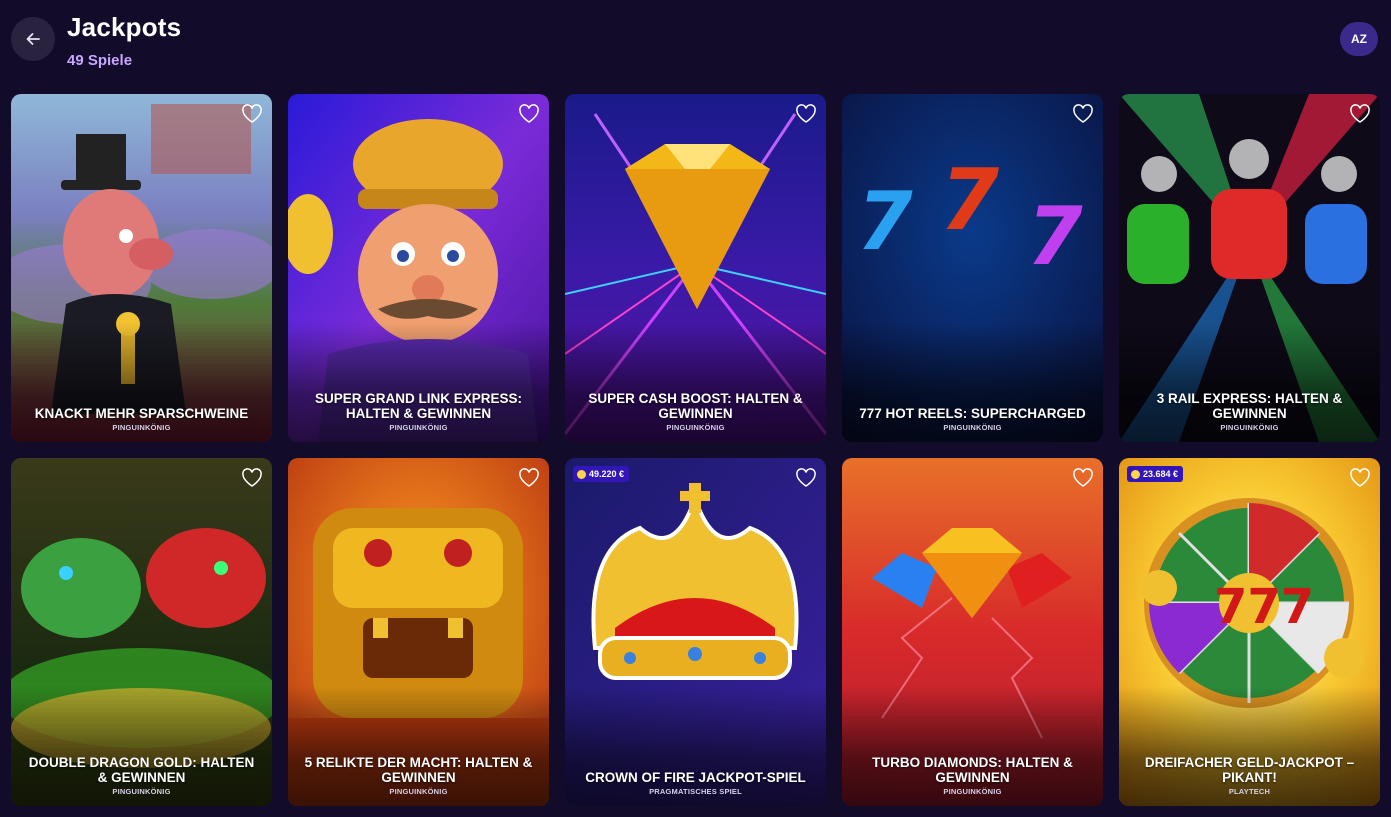 The width and height of the screenshot is (1391, 817). I want to click on game-provider: PRAGMATISCHES SPIEL, so click(695, 791).